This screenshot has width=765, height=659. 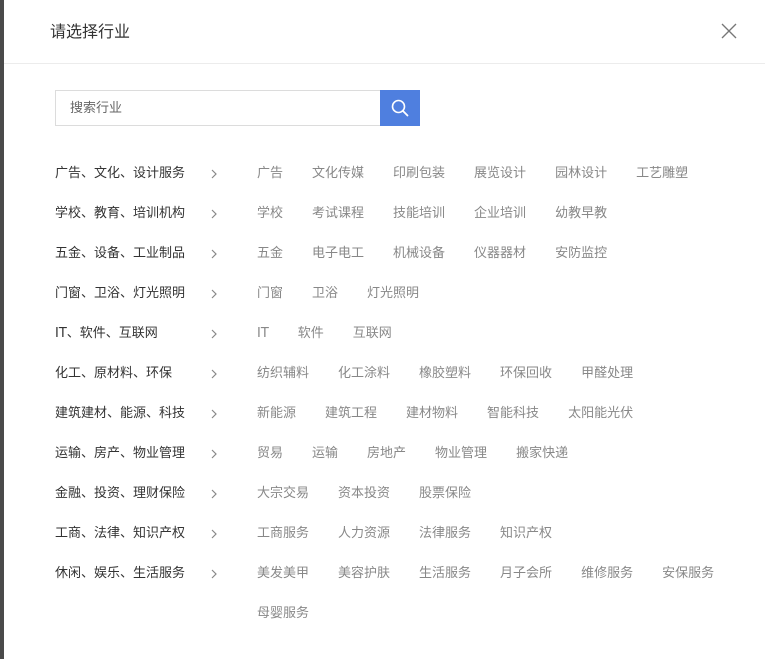 I want to click on category-row: 工商、法律、知识产权 工商服务 人力资源 法律服务 知识产权, so click(x=405, y=534).